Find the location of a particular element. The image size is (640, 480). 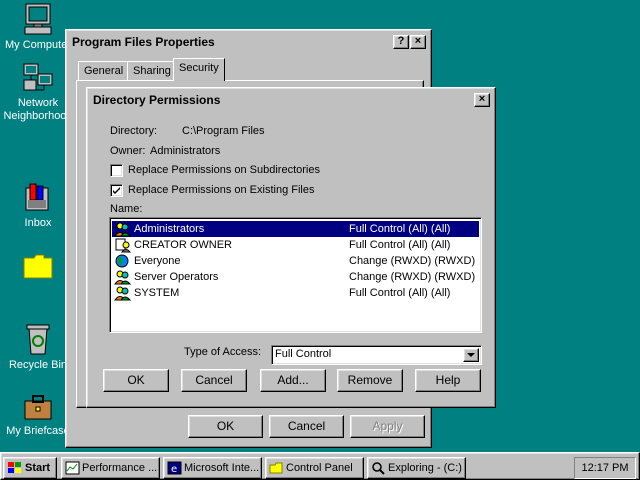

chevron-down-icon is located at coordinates (471, 355).